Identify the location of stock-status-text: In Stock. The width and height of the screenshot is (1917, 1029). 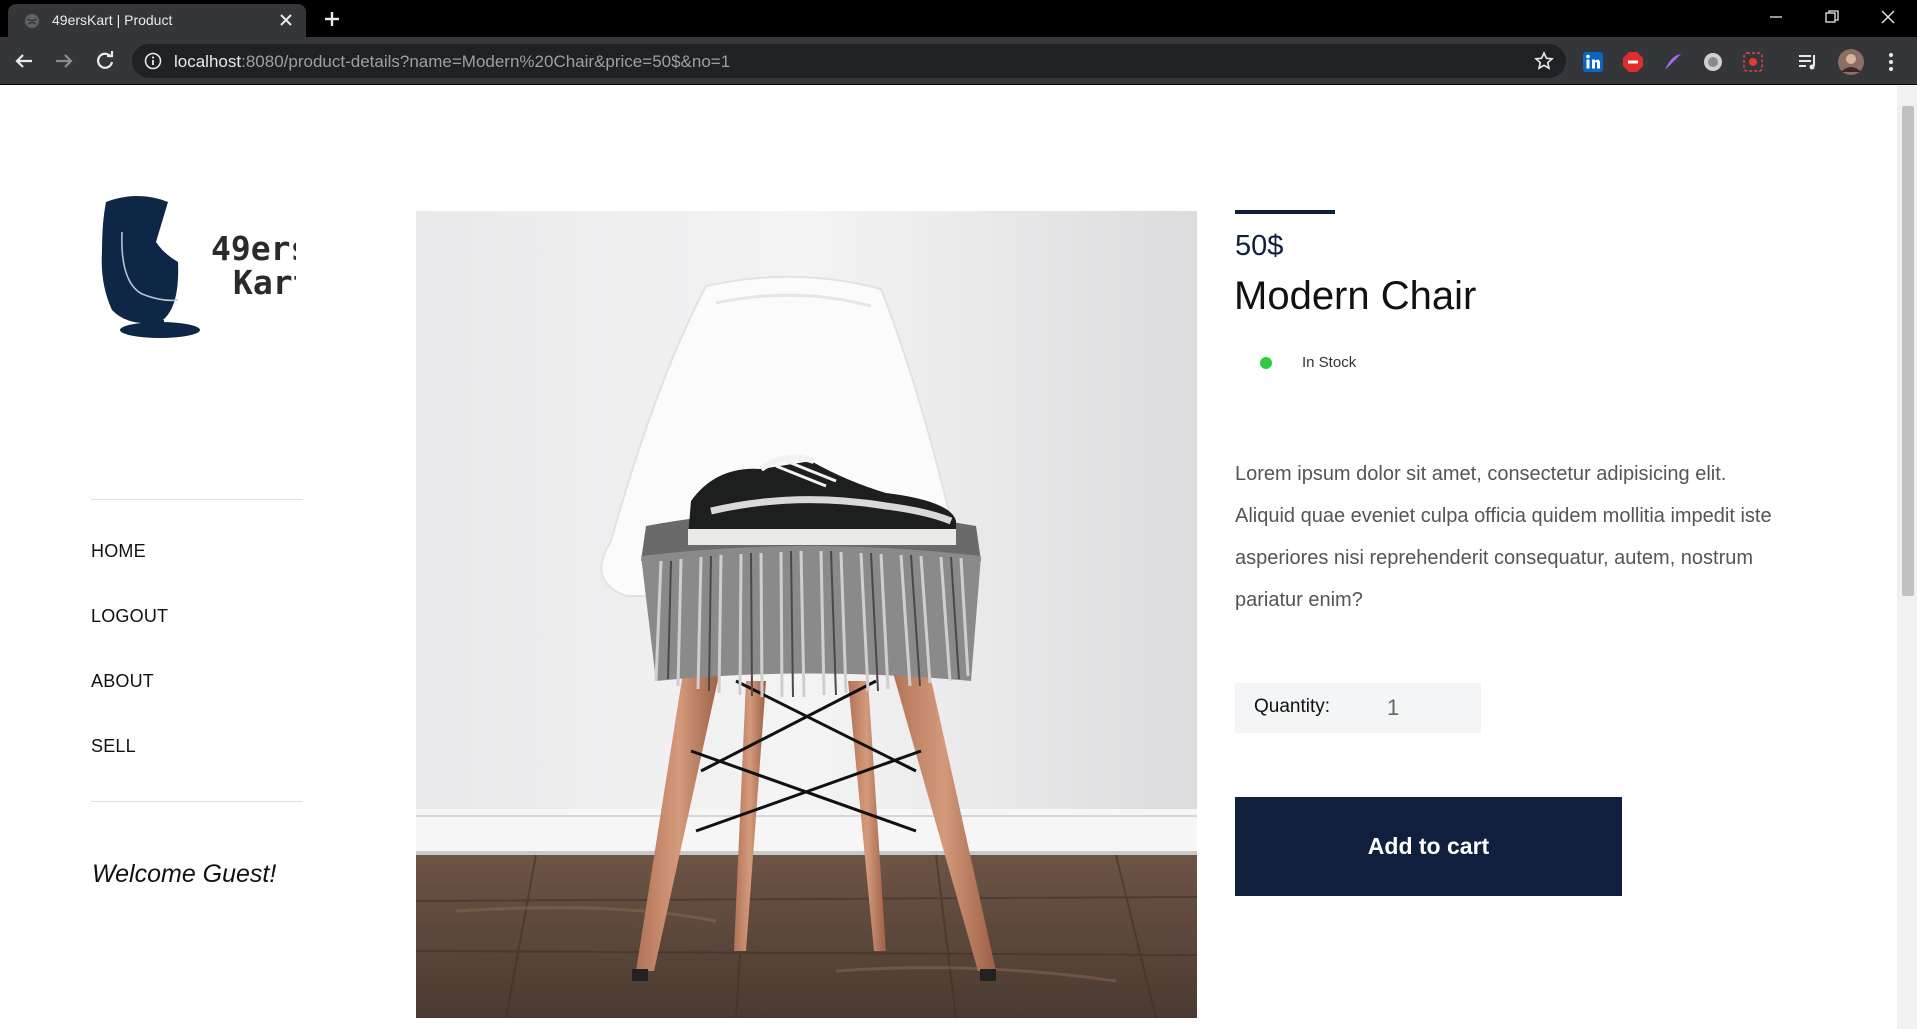
(1329, 362).